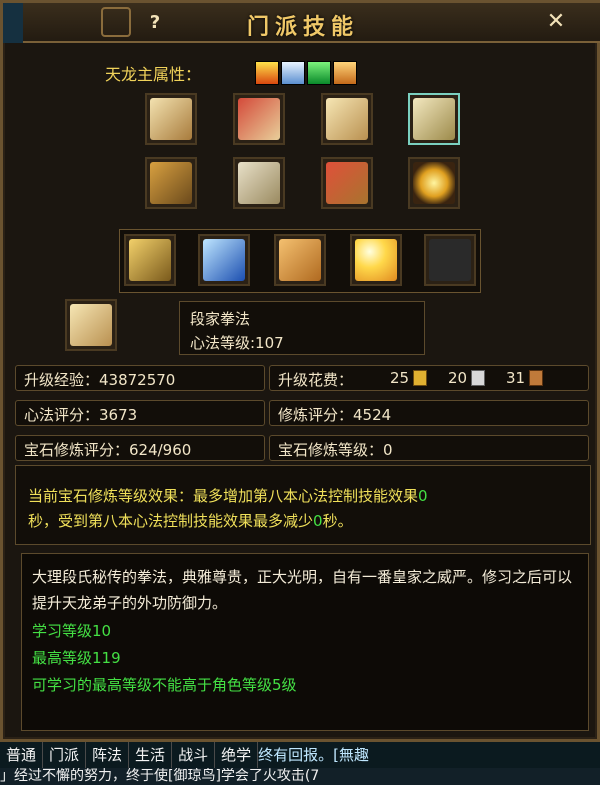 Image resolution: width=600 pixels, height=785 pixels. Describe the element at coordinates (223, 496) in the screenshot. I see `effect-line1: 当前宝石修炼等级效果：最多增加第八本心法控制技能效果` at that location.